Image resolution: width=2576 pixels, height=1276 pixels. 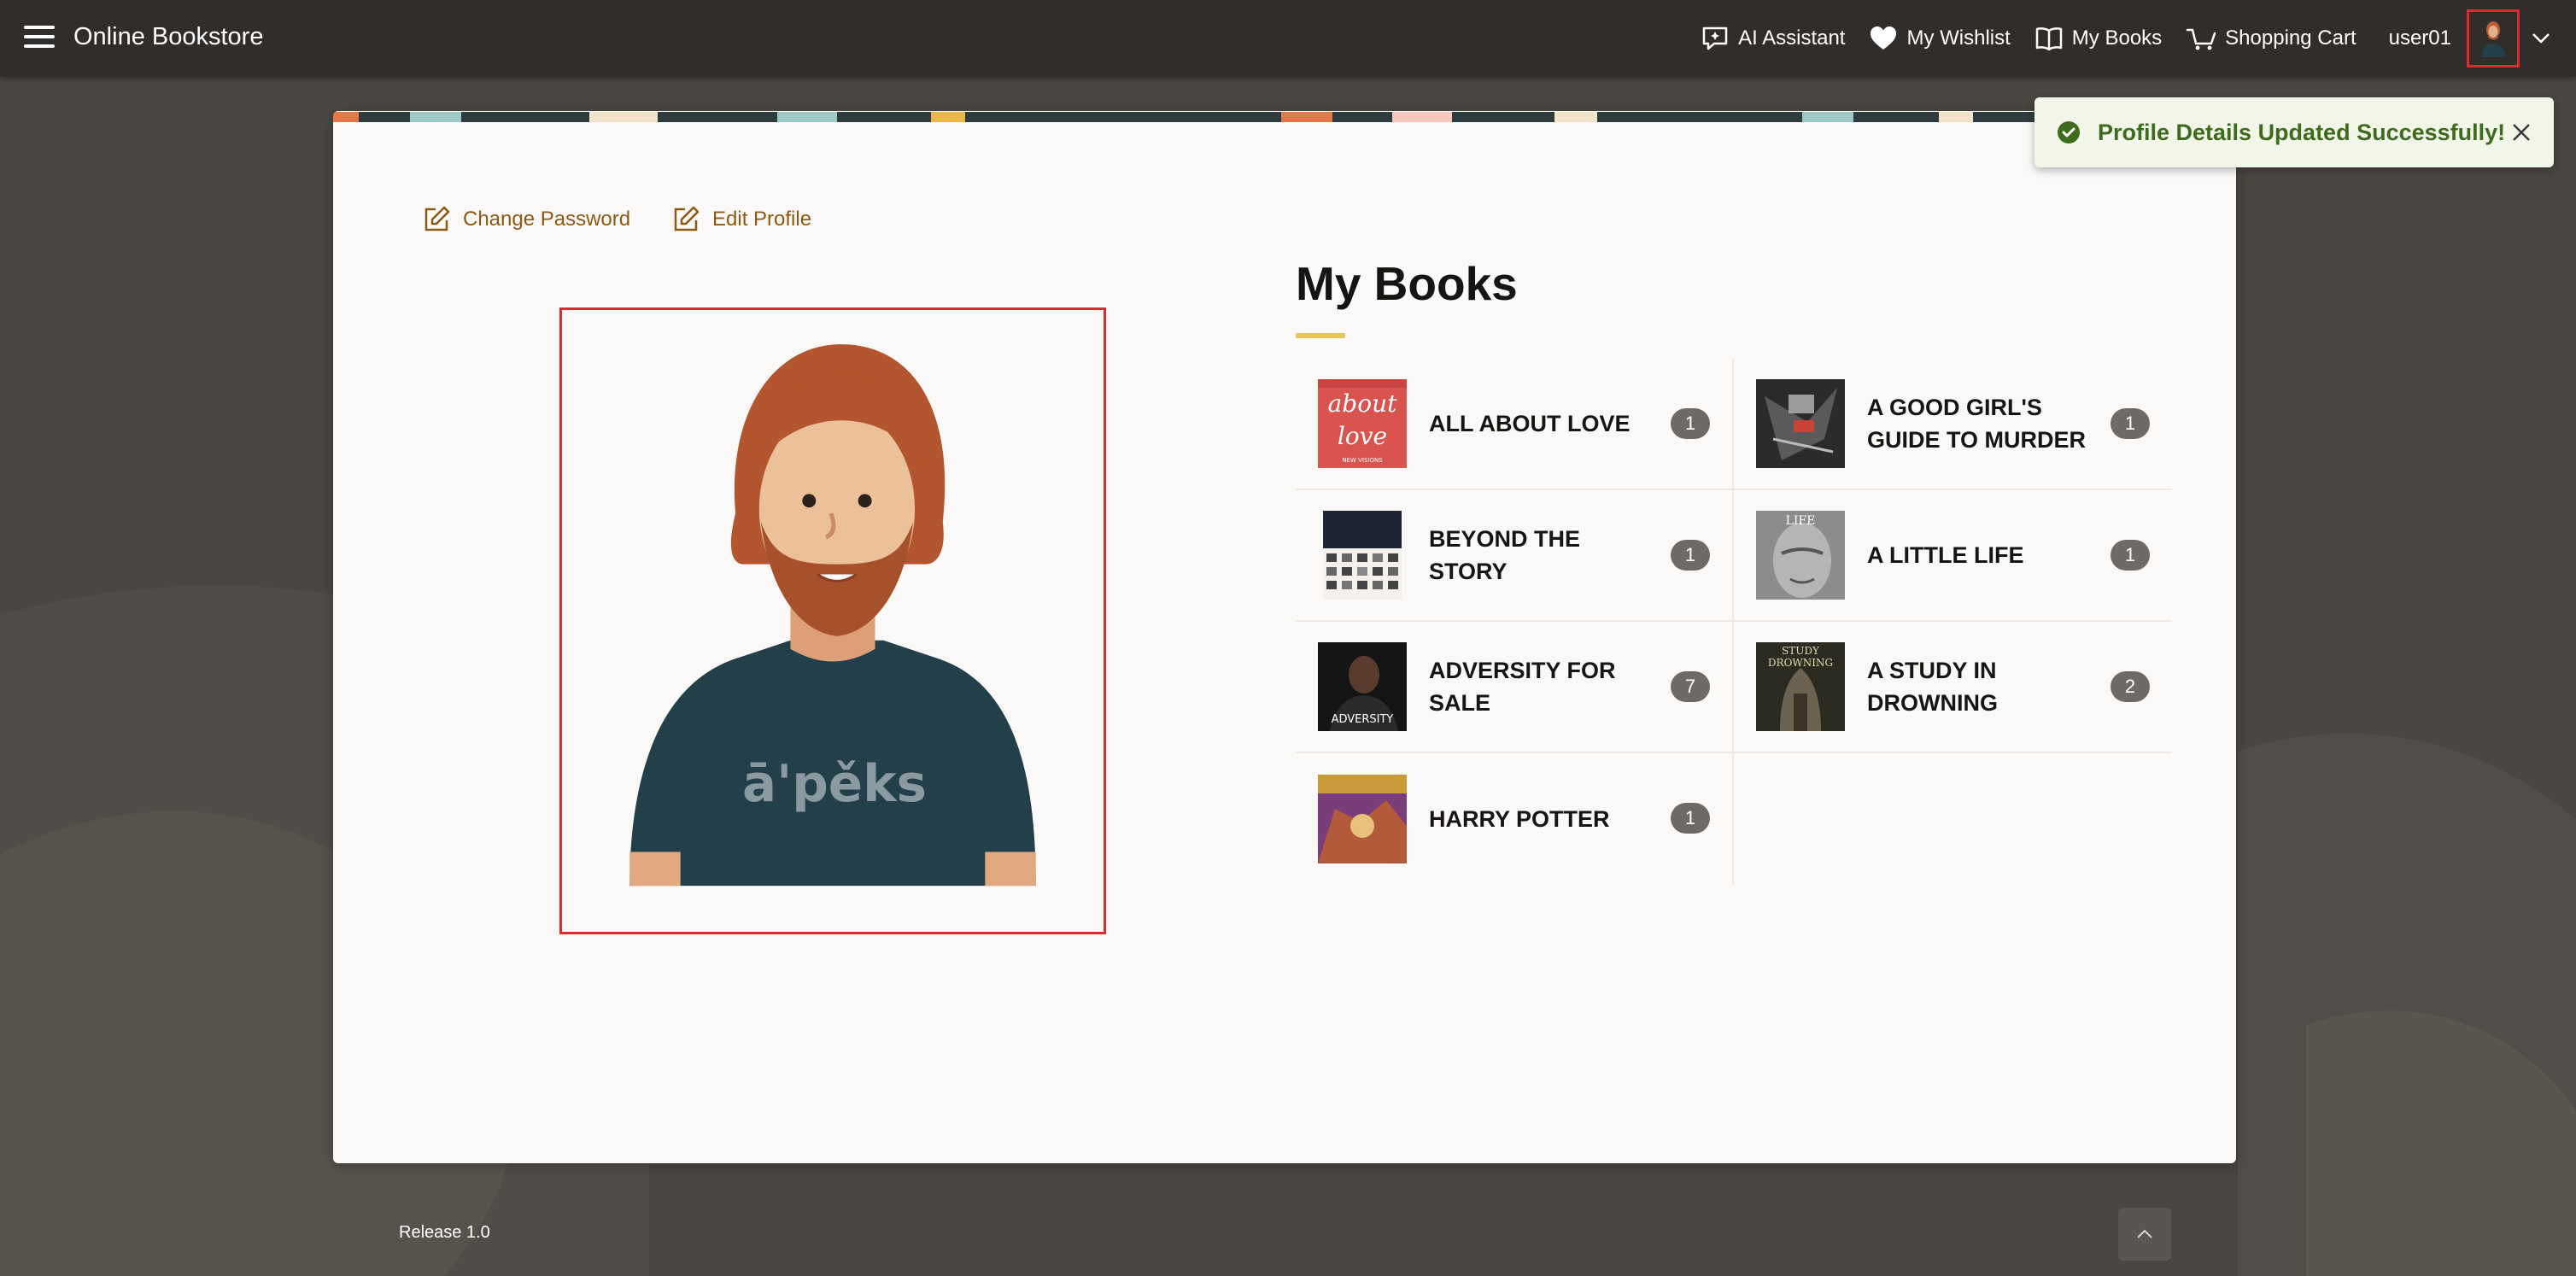 What do you see at coordinates (2521, 132) in the screenshot?
I see `close-icon` at bounding box center [2521, 132].